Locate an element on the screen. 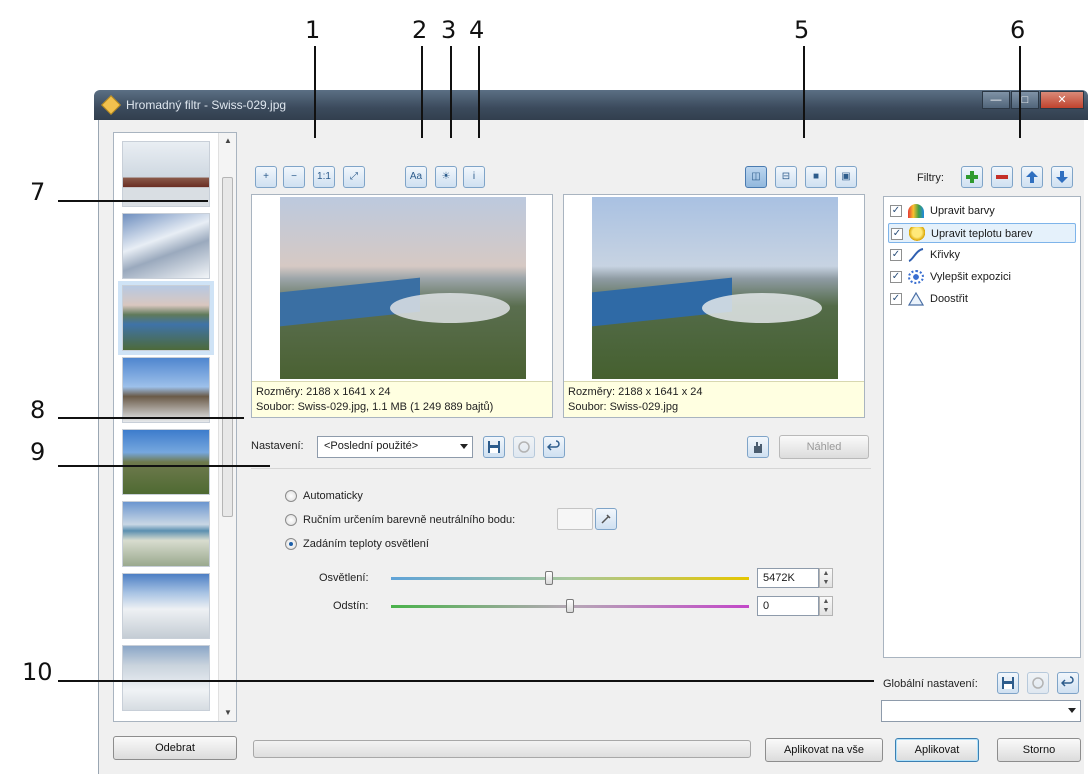  global-settings-label: Globální nastavení: is located at coordinates (930, 684).